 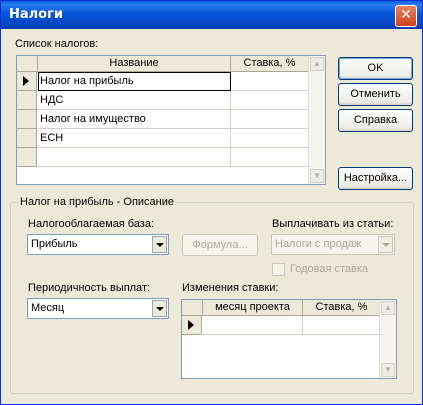 What do you see at coordinates (316, 120) in the screenshot?
I see `tax-list-scrollbar: ▲ ▼` at bounding box center [316, 120].